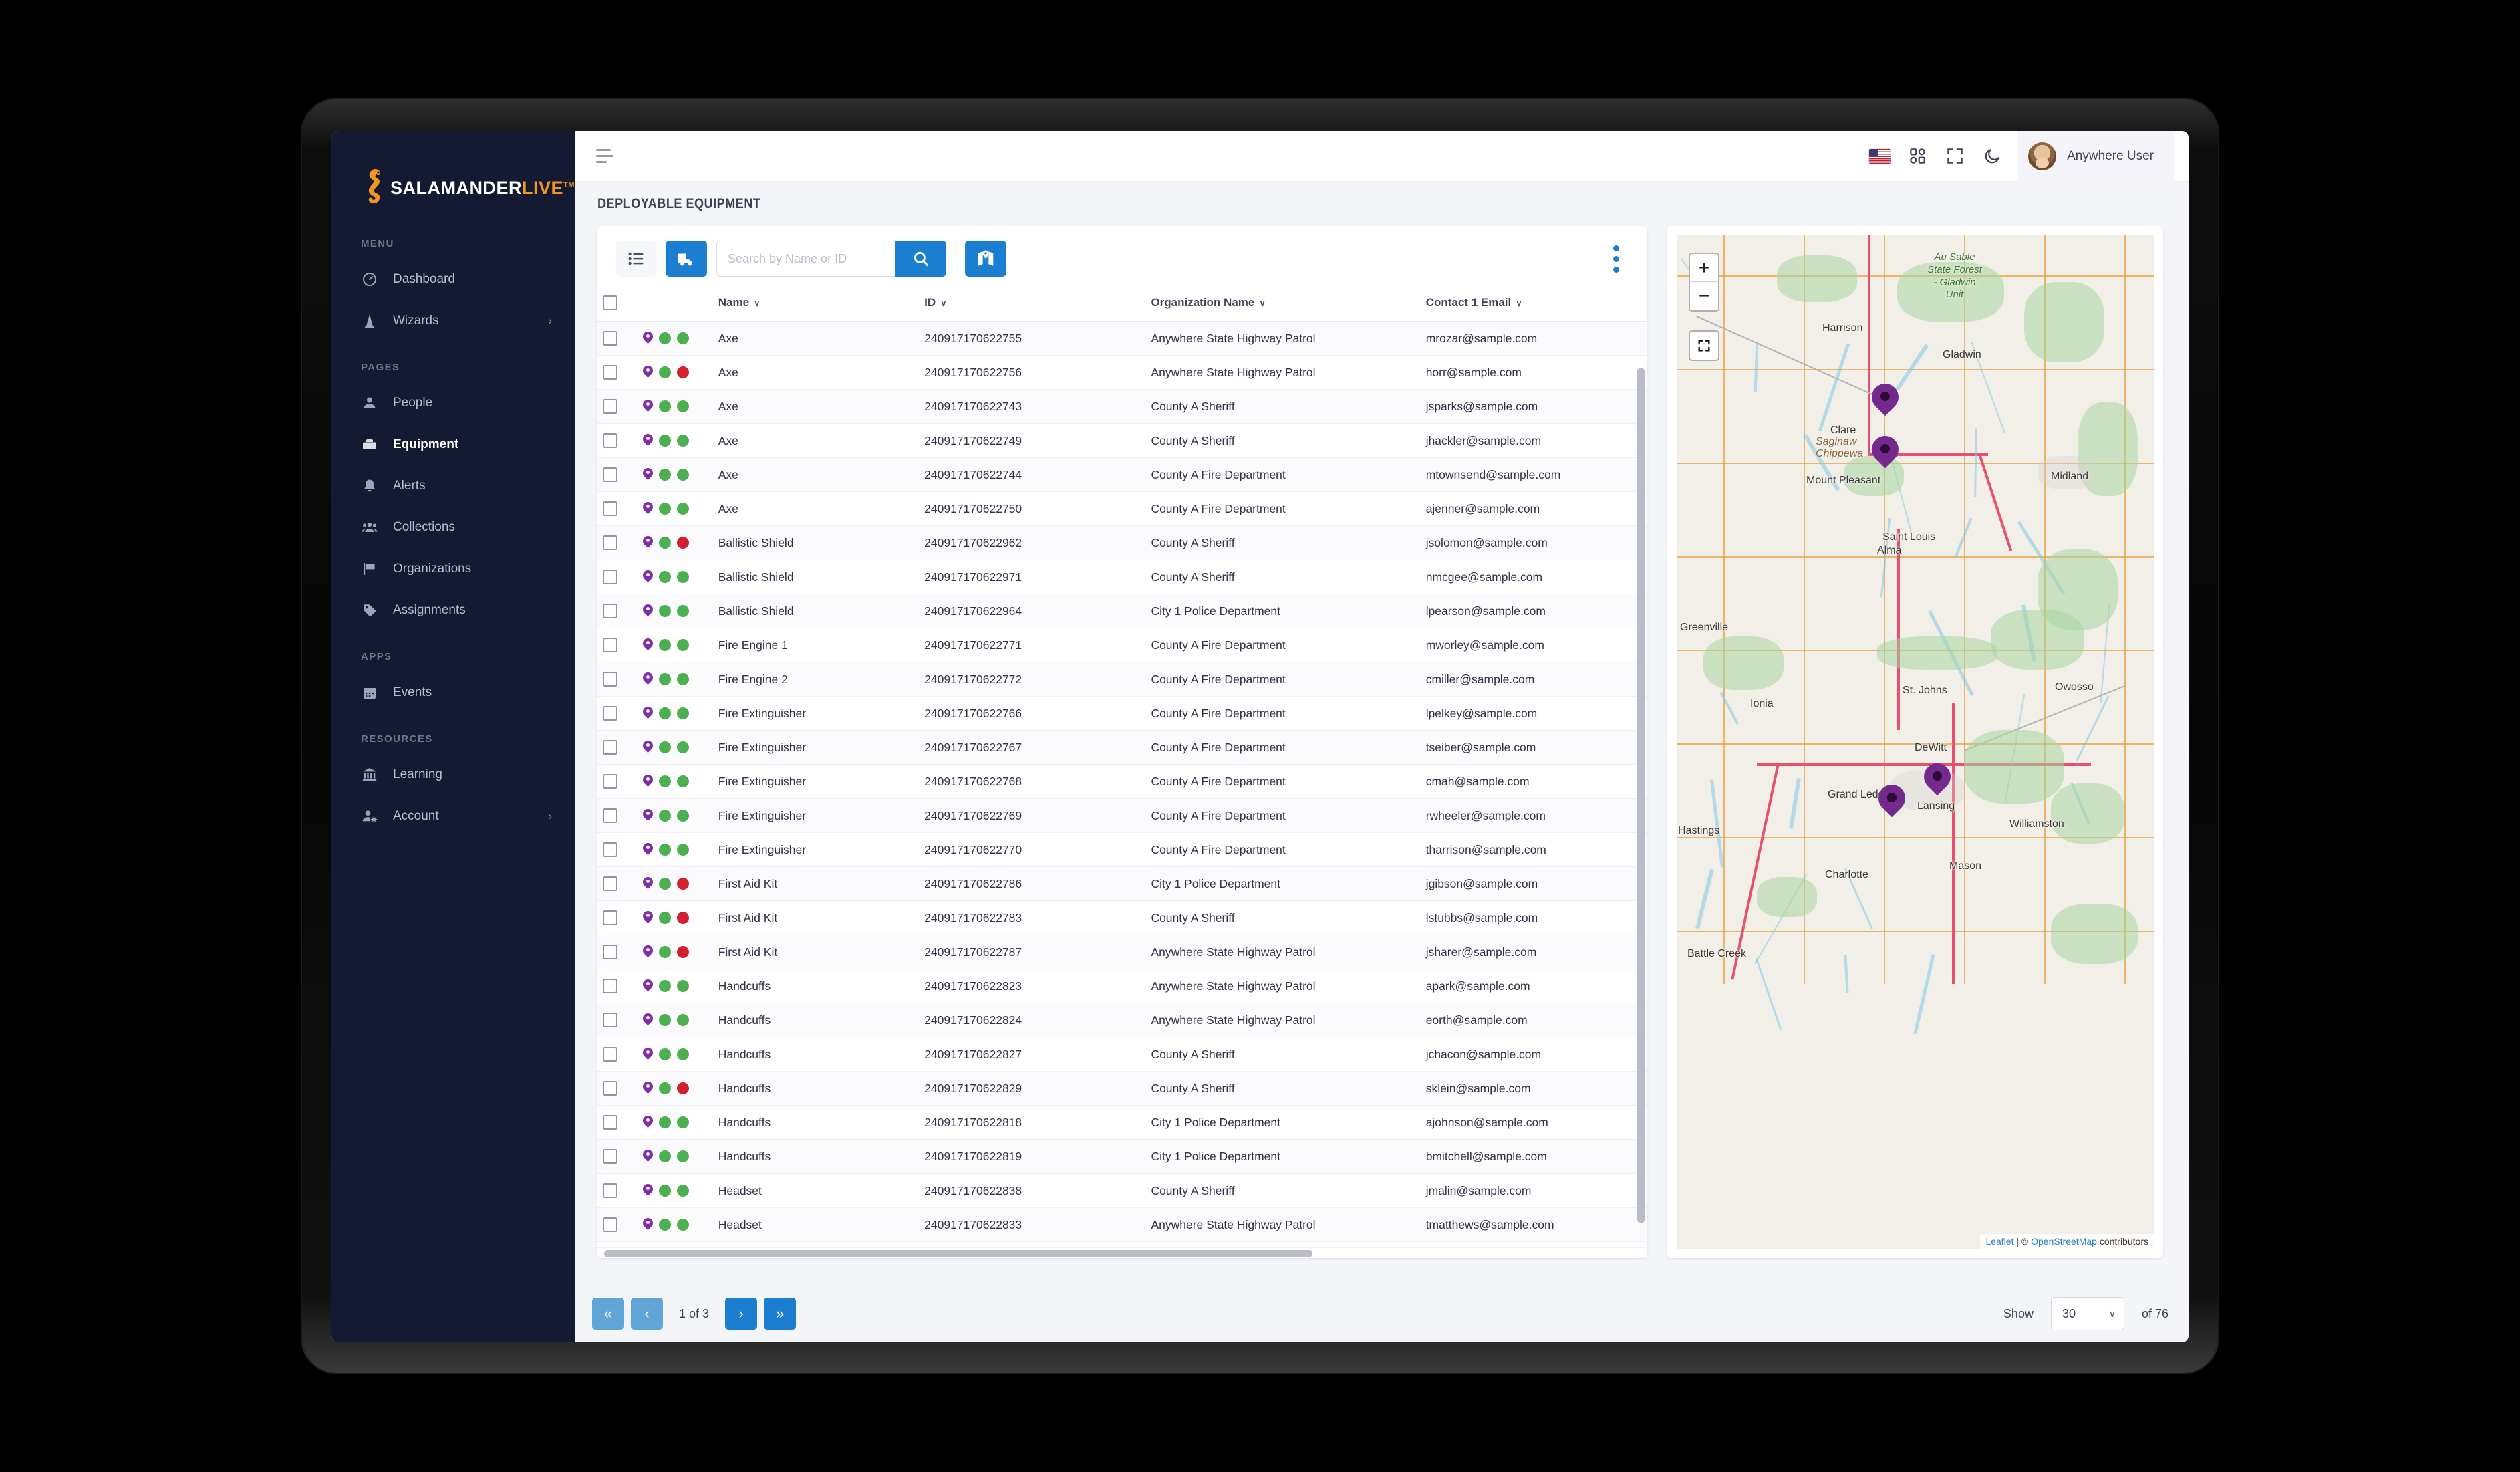  What do you see at coordinates (1641, 795) in the screenshot?
I see `table-vertical-scrollbar` at bounding box center [1641, 795].